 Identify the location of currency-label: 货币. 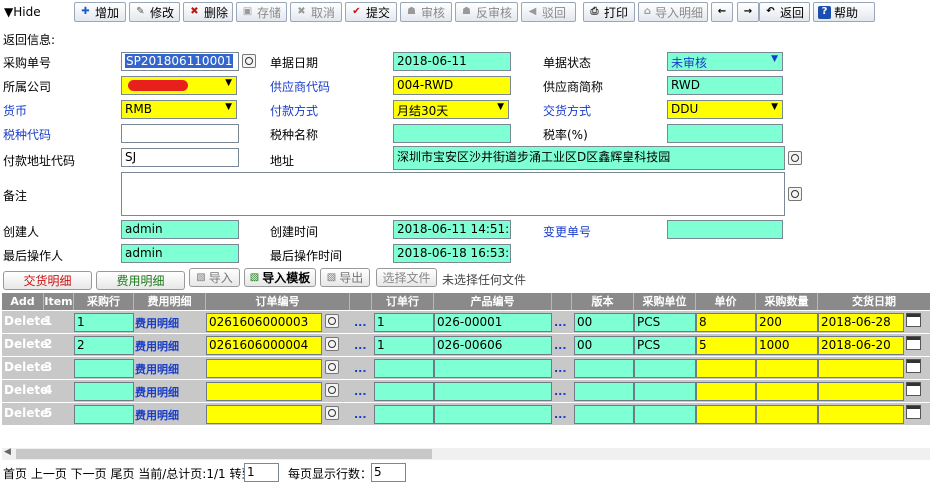
(15, 110).